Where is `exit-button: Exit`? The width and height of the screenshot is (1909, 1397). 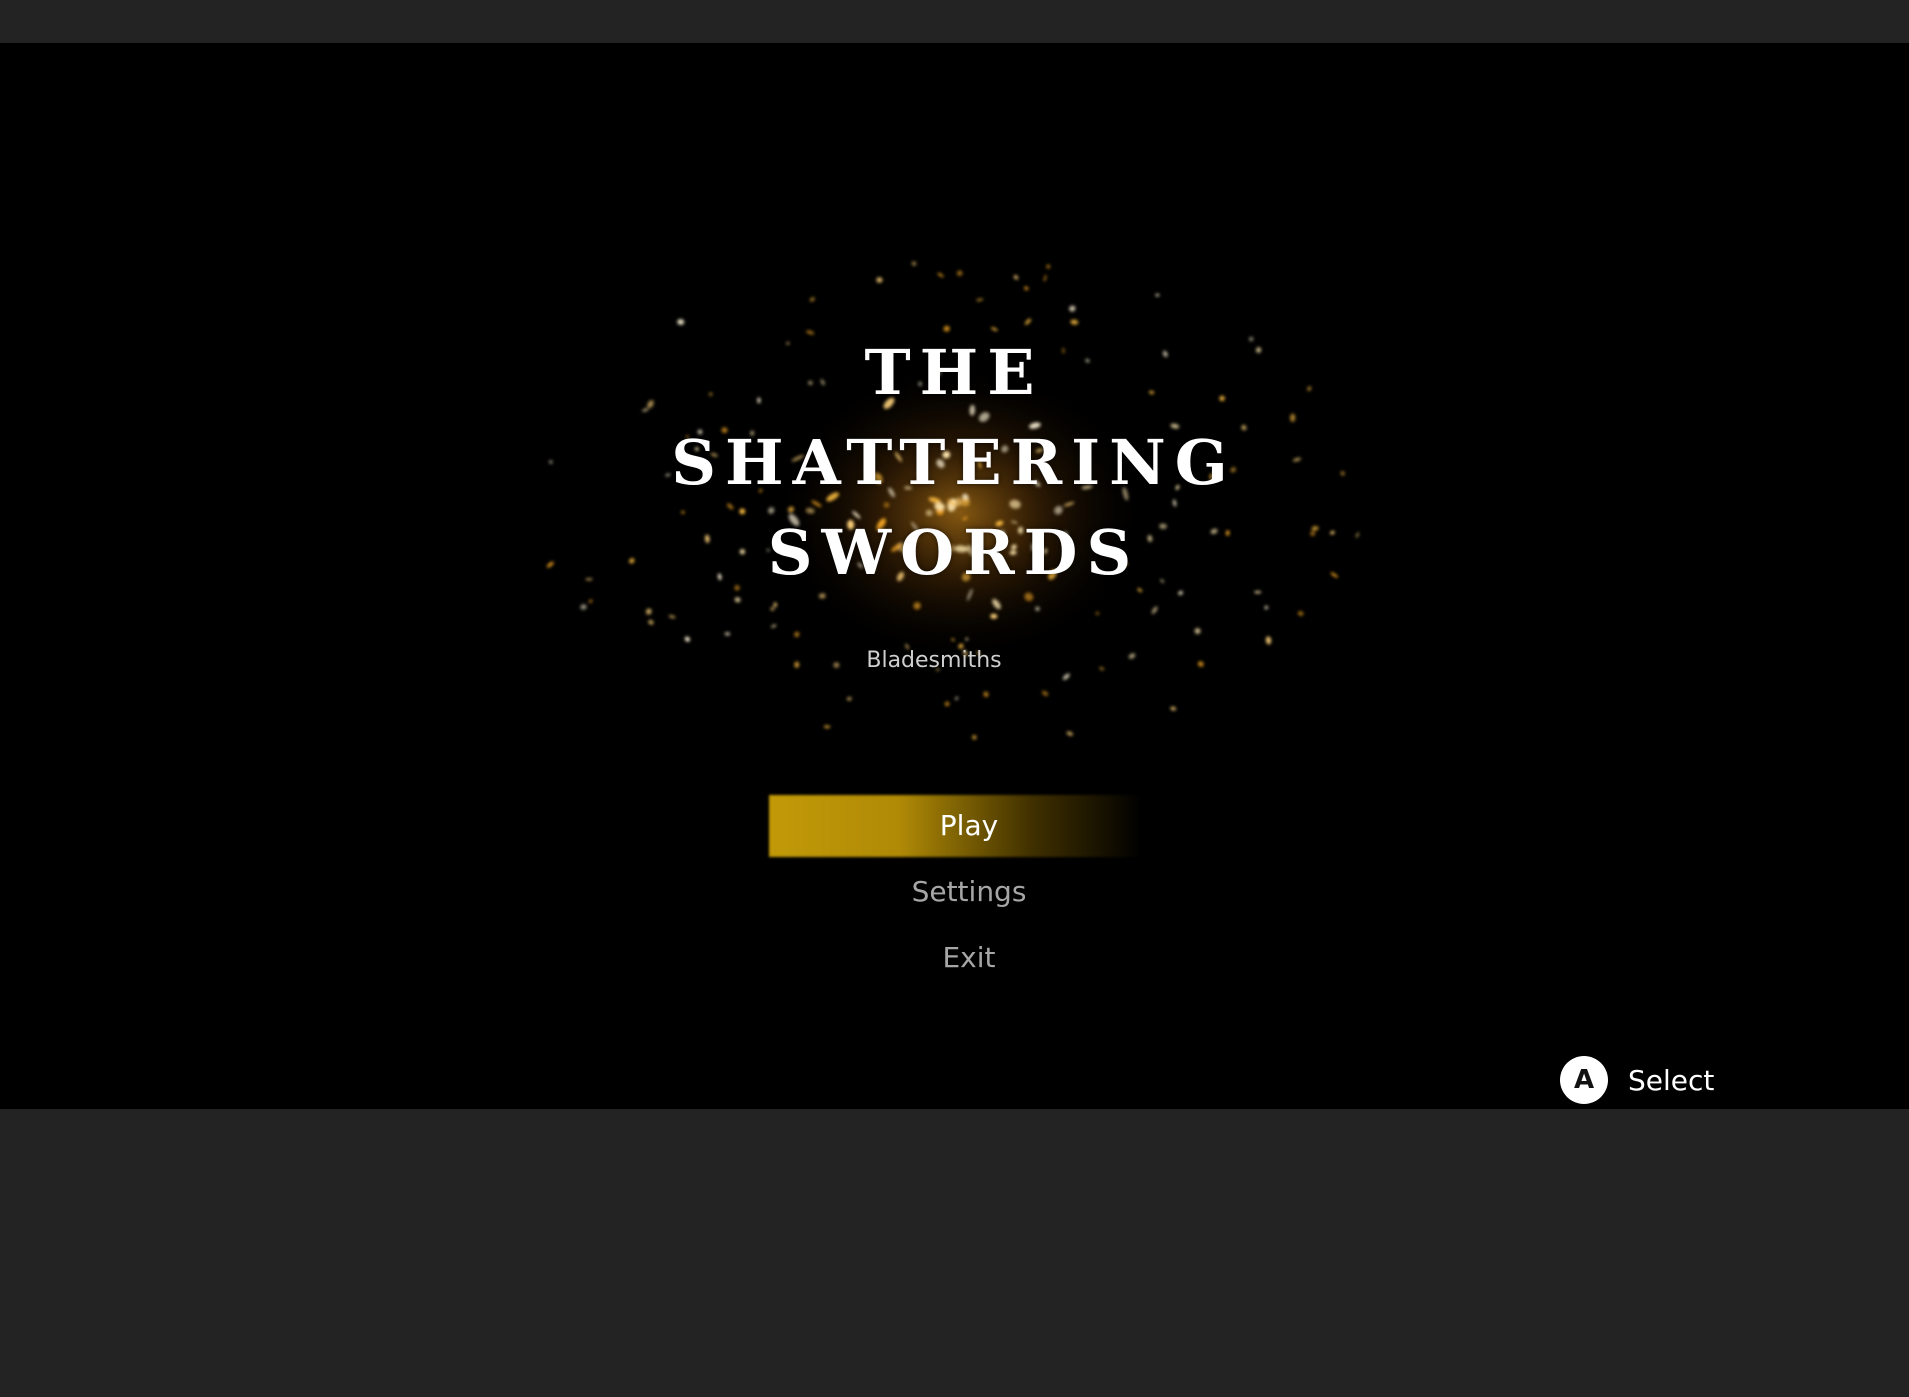 exit-button: Exit is located at coordinates (969, 954).